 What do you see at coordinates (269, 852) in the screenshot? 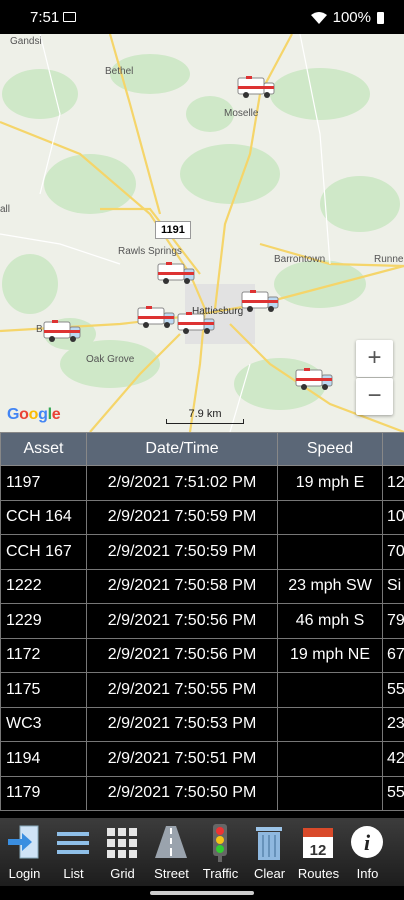
I see `clear-button: Clear` at bounding box center [269, 852].